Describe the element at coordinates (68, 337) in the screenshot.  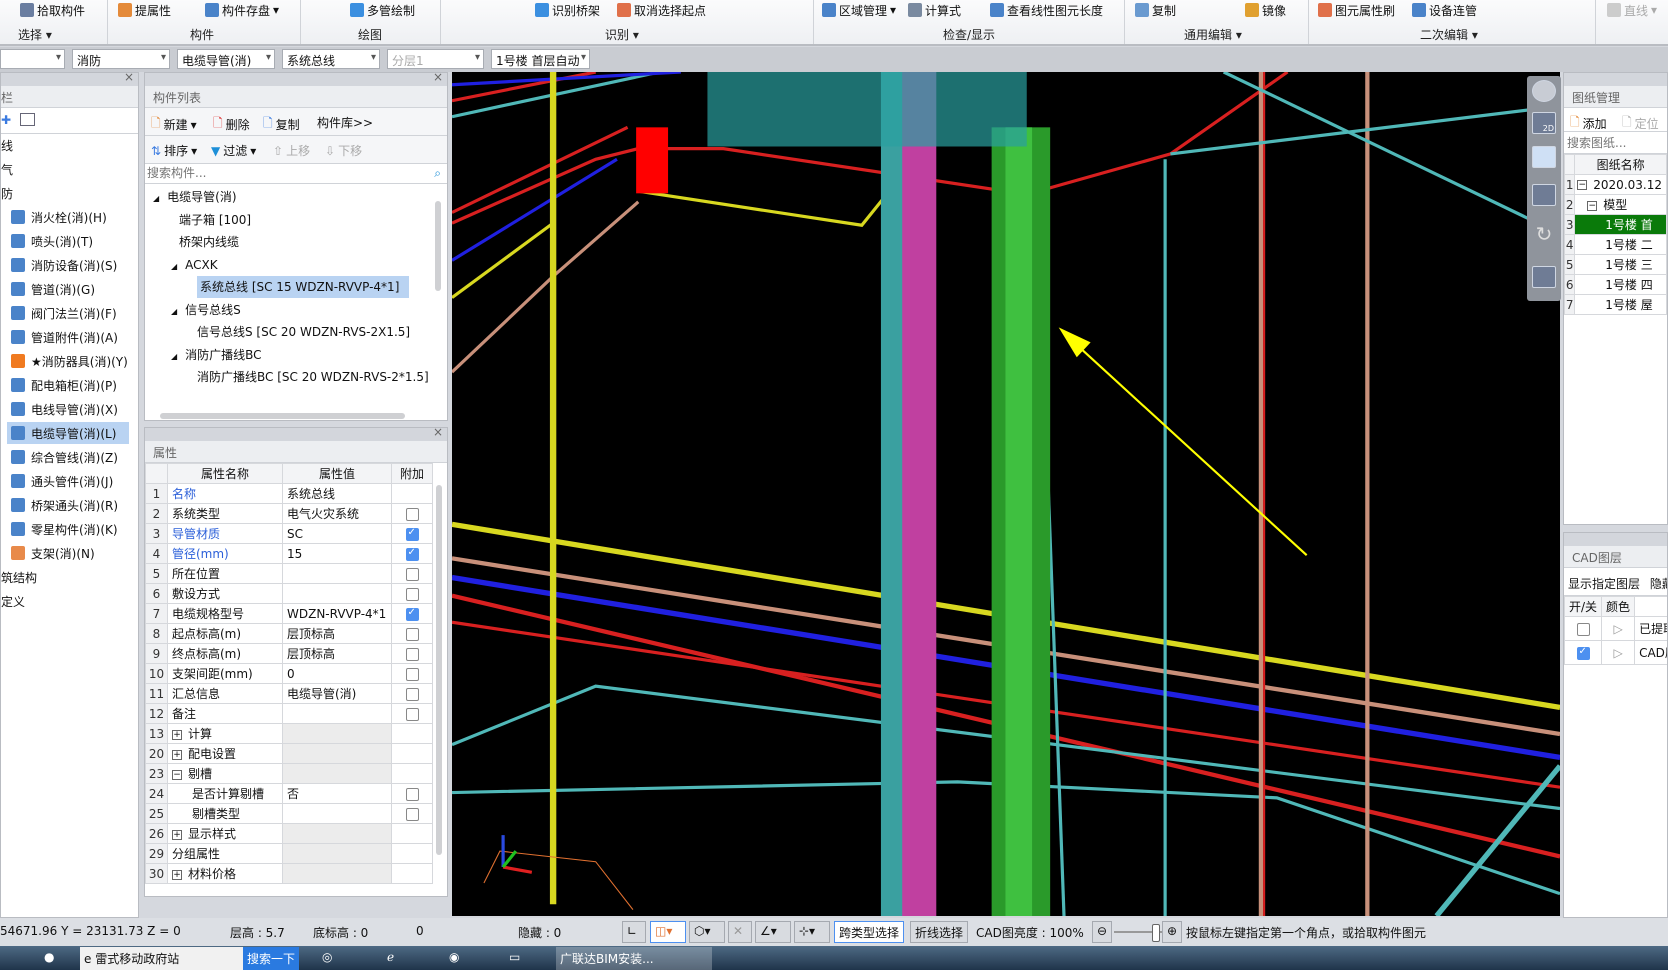
I see `nav-item: 管道附件(消)(A)` at that location.